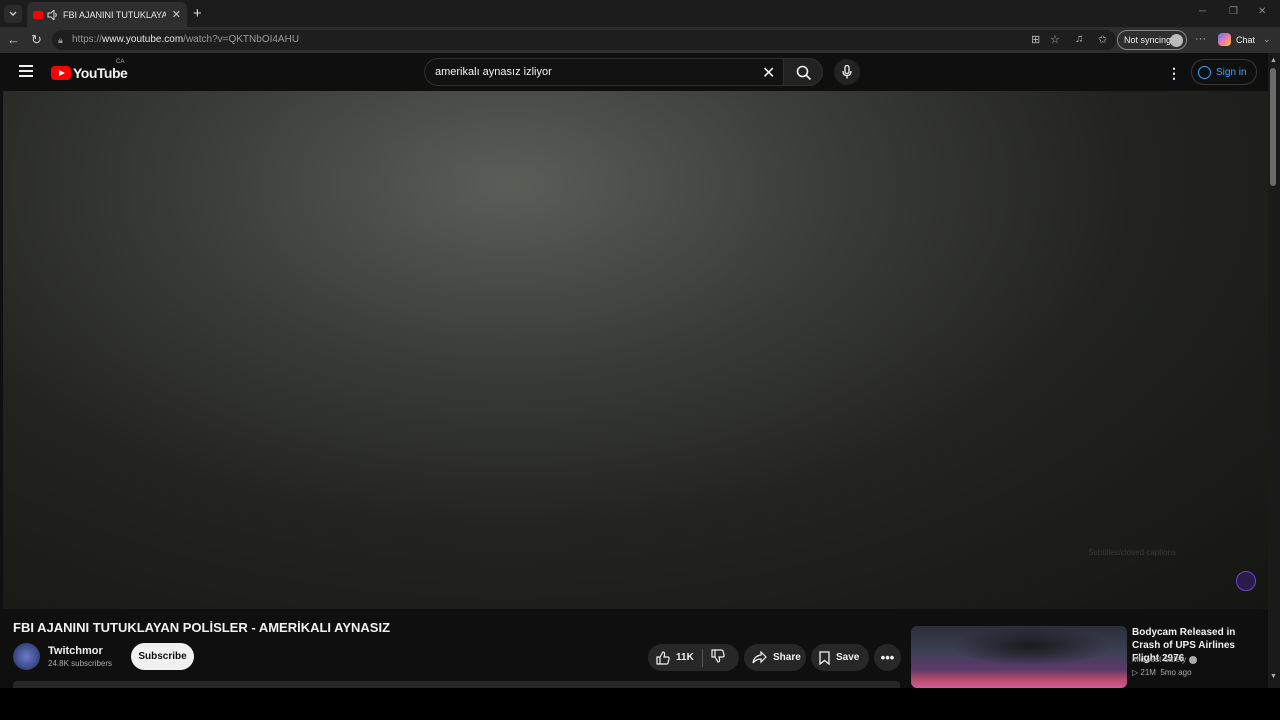 The height and width of the screenshot is (720, 1280). I want to click on share-button: Share, so click(775, 657).